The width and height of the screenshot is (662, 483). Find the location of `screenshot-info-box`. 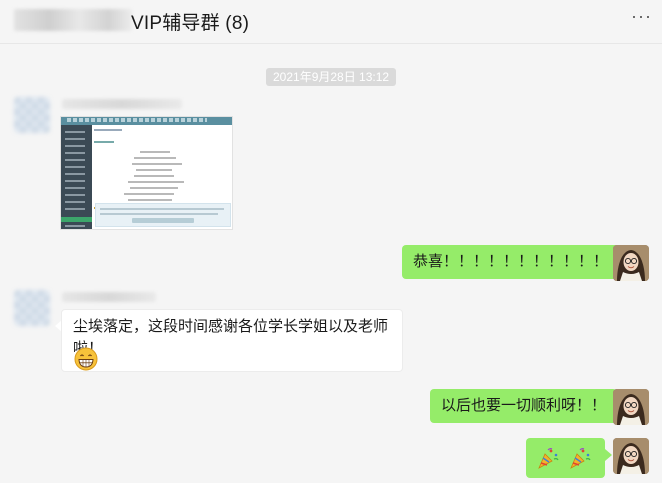

screenshot-info-box is located at coordinates (163, 215).